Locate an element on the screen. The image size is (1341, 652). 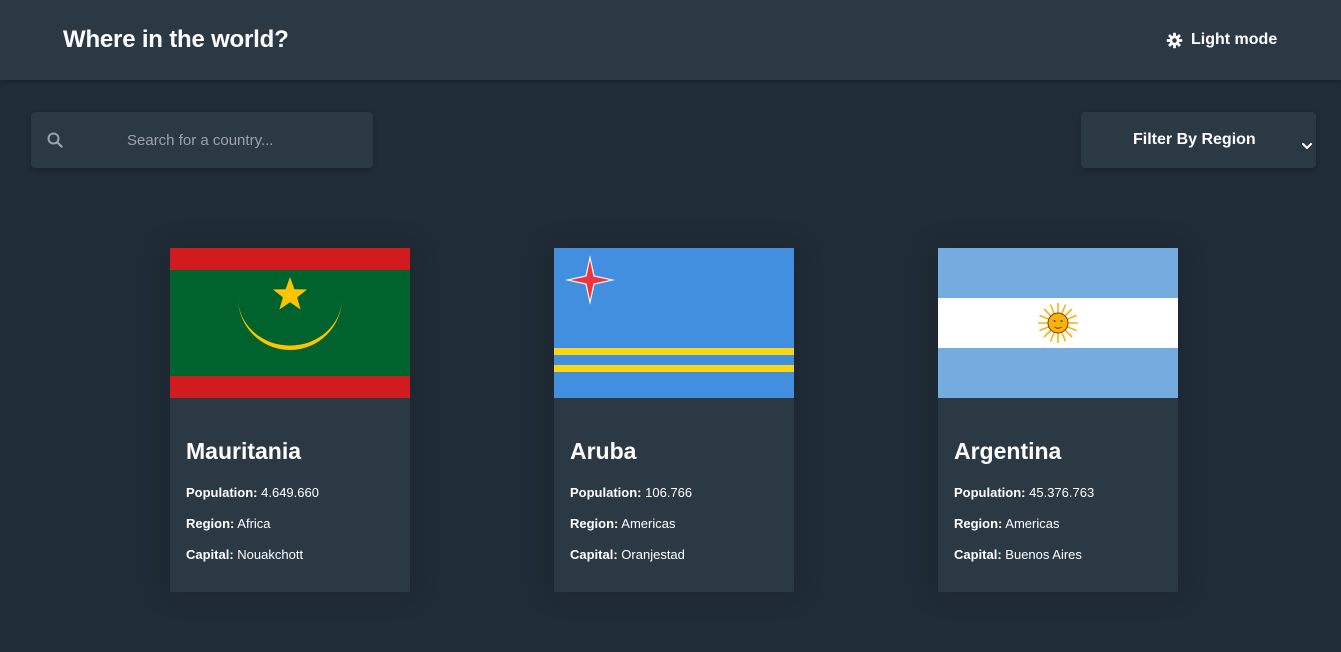
search-icon is located at coordinates (55, 142).